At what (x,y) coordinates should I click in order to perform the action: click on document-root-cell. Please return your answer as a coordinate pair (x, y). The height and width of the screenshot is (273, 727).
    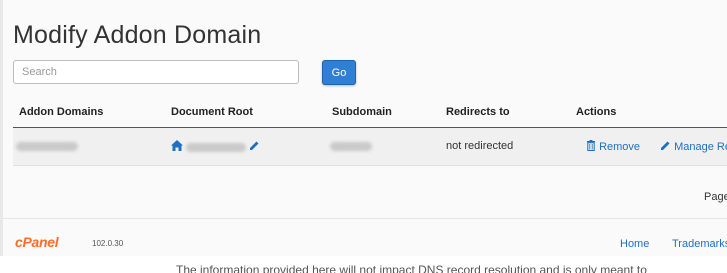
    Looking at the image, I should click on (215, 147).